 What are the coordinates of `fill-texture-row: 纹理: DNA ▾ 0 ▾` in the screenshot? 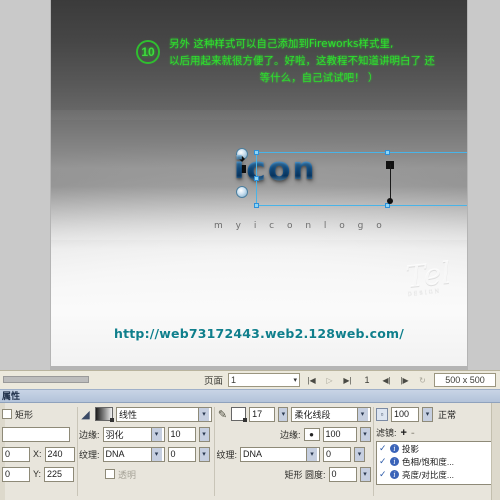 It's located at (145, 454).